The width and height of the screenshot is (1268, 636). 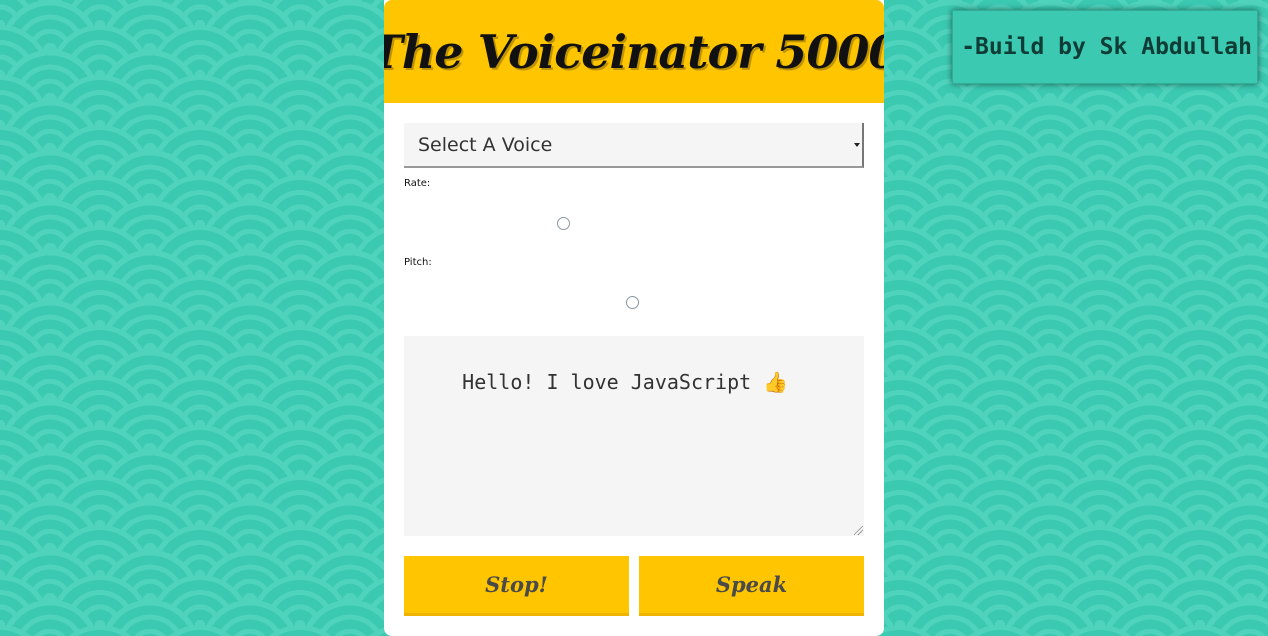 I want to click on pitch-slider, so click(x=634, y=304).